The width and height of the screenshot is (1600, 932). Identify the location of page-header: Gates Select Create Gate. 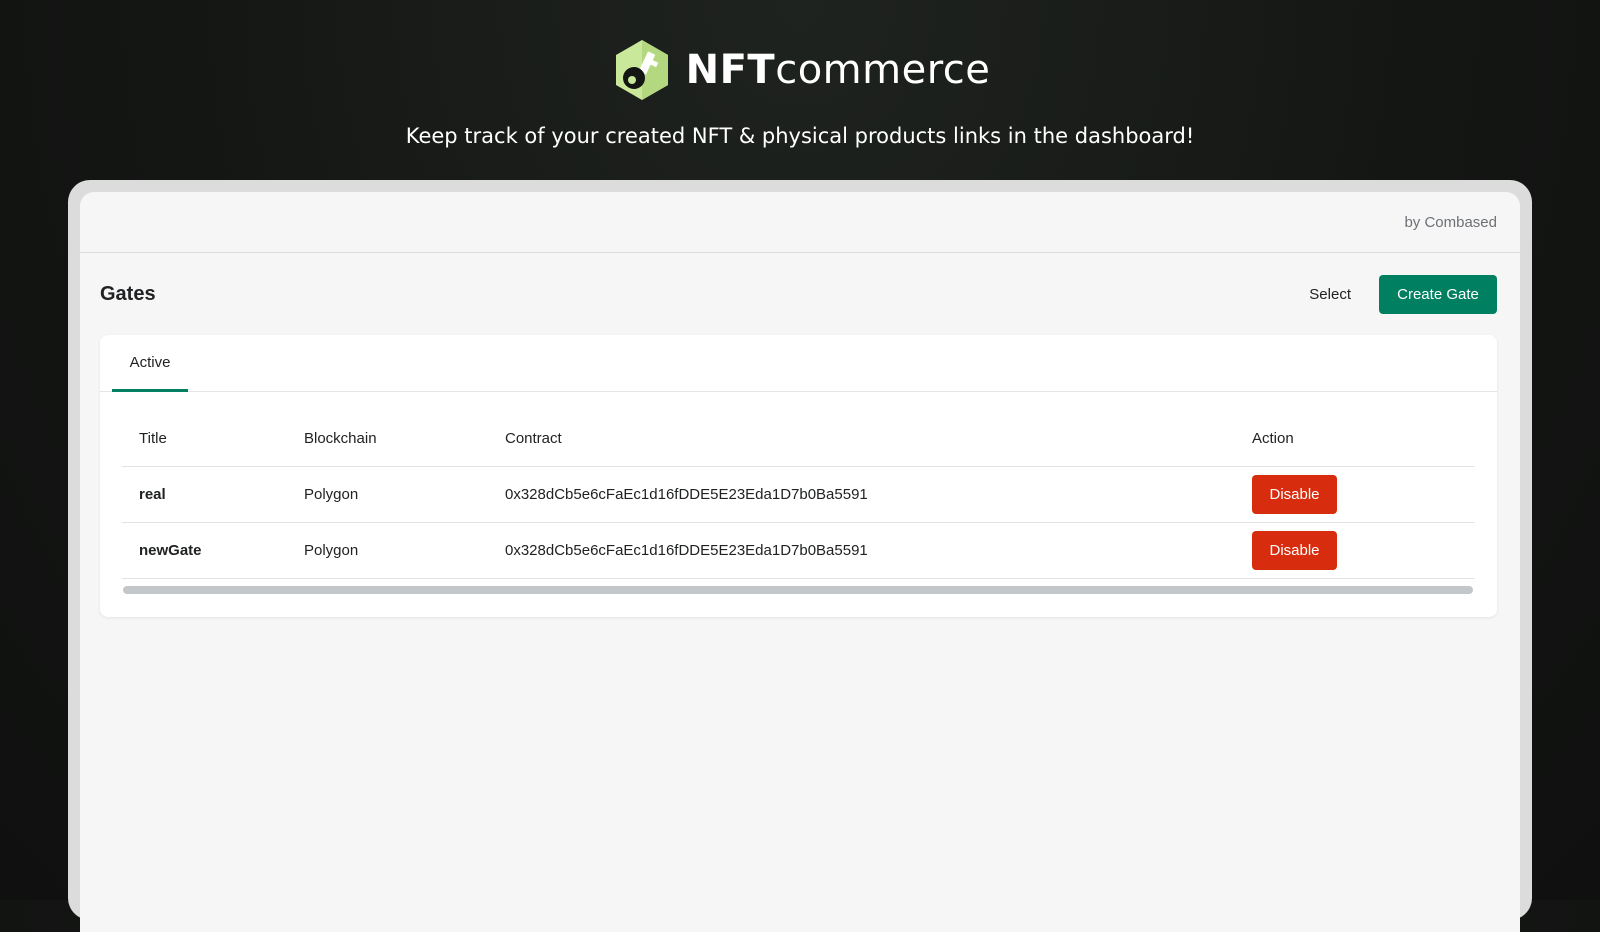
(798, 295).